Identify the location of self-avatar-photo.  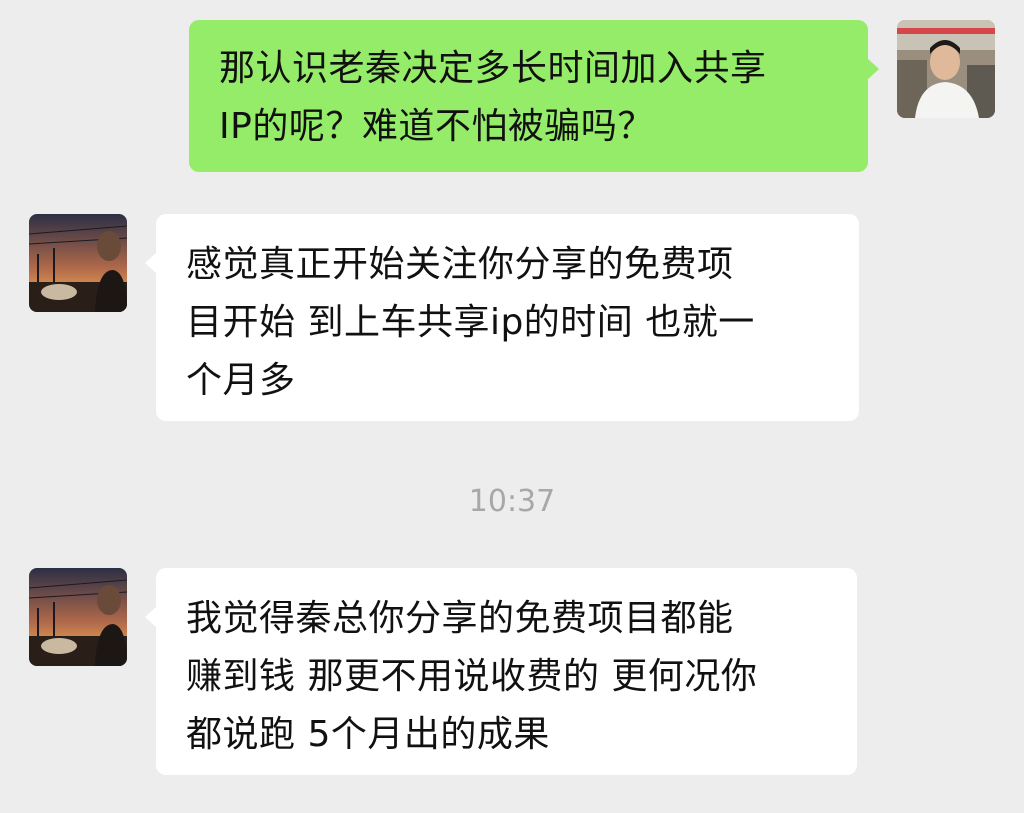
(946, 69).